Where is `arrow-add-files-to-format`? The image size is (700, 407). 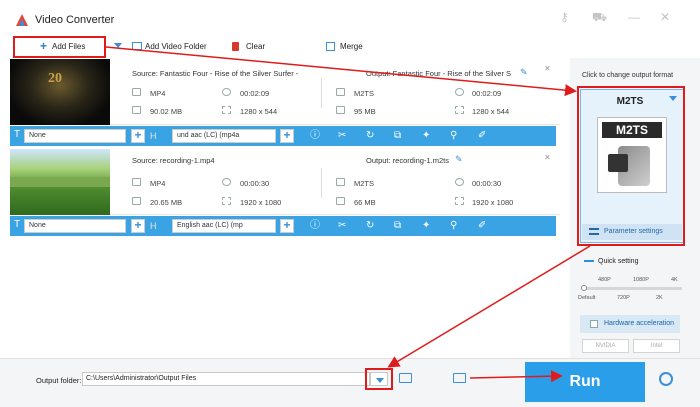
arrow-add-files-to-format is located at coordinates (341, 71).